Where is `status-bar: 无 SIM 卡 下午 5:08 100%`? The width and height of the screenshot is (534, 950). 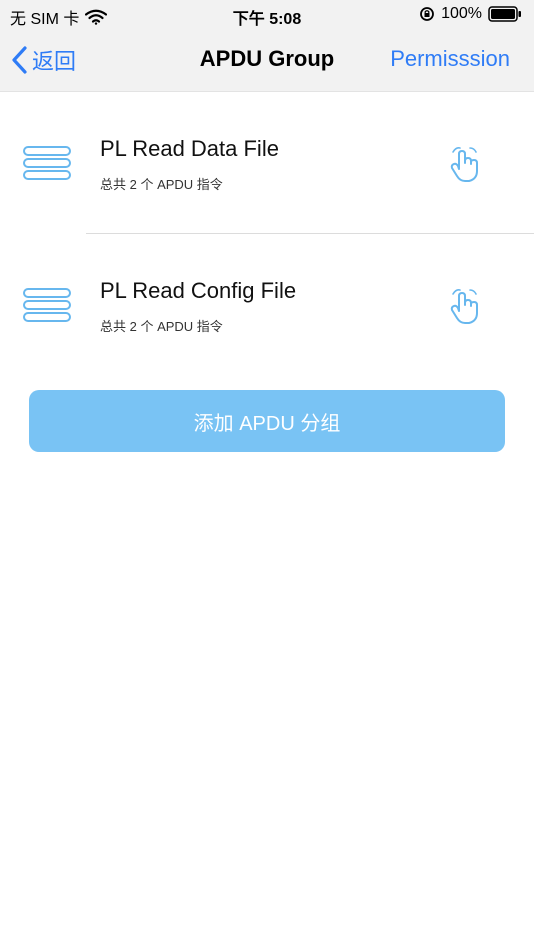
status-bar: 无 SIM 卡 下午 5:08 100% is located at coordinates (267, 15).